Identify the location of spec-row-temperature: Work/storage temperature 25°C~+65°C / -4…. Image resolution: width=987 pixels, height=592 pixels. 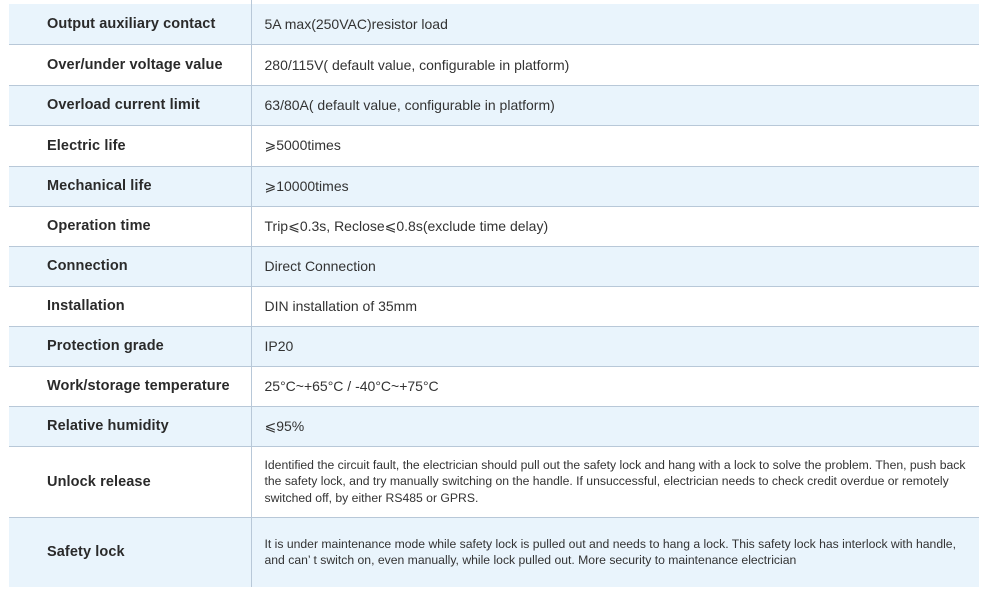
(494, 386).